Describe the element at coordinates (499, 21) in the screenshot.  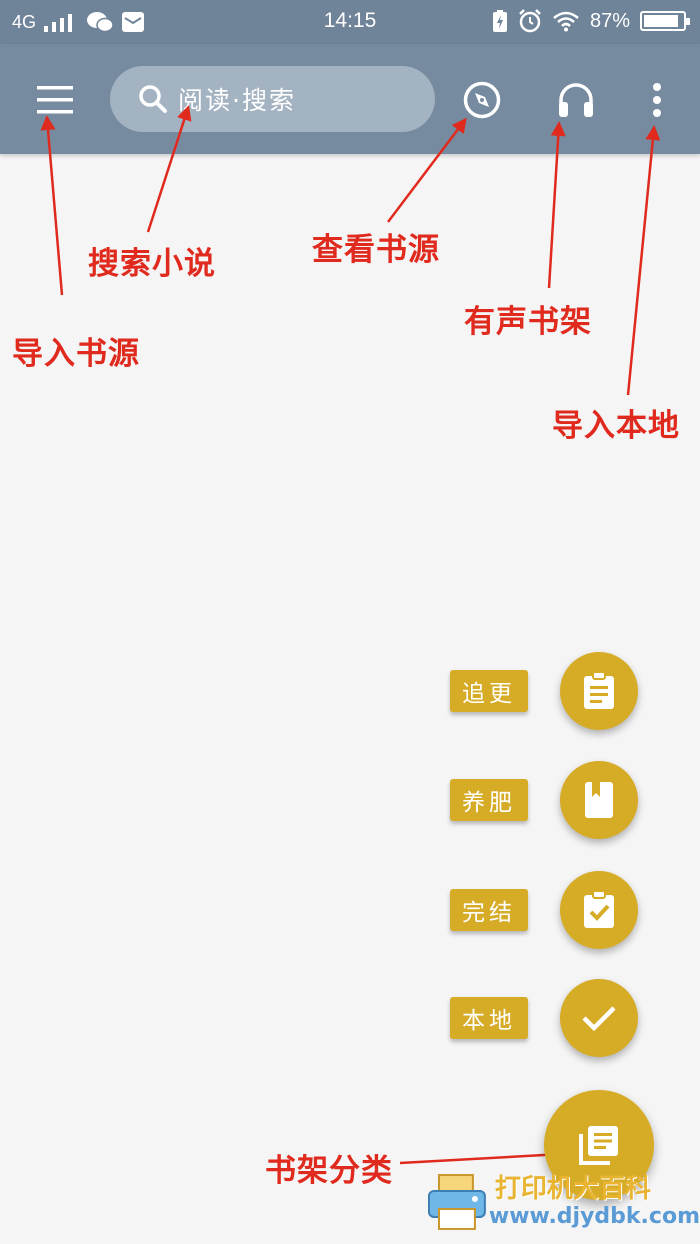
I see `charging-icon` at that location.